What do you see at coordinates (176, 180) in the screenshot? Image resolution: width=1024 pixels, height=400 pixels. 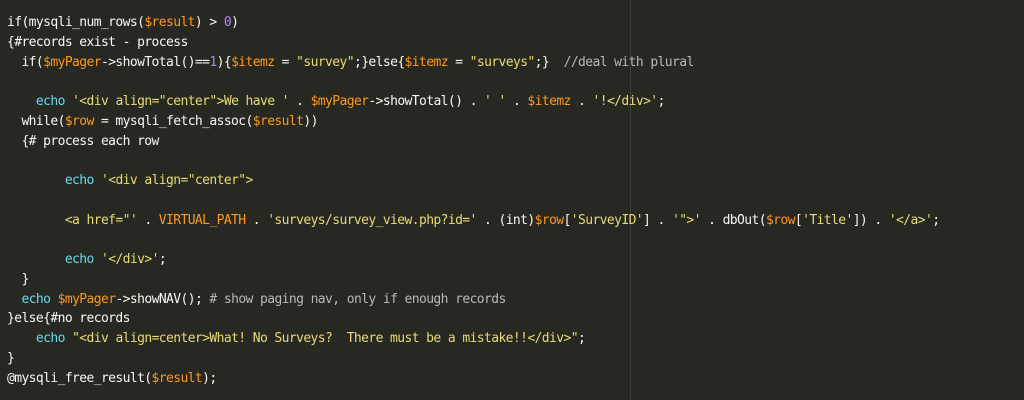 I see `string-token: '<div align="center">` at bounding box center [176, 180].